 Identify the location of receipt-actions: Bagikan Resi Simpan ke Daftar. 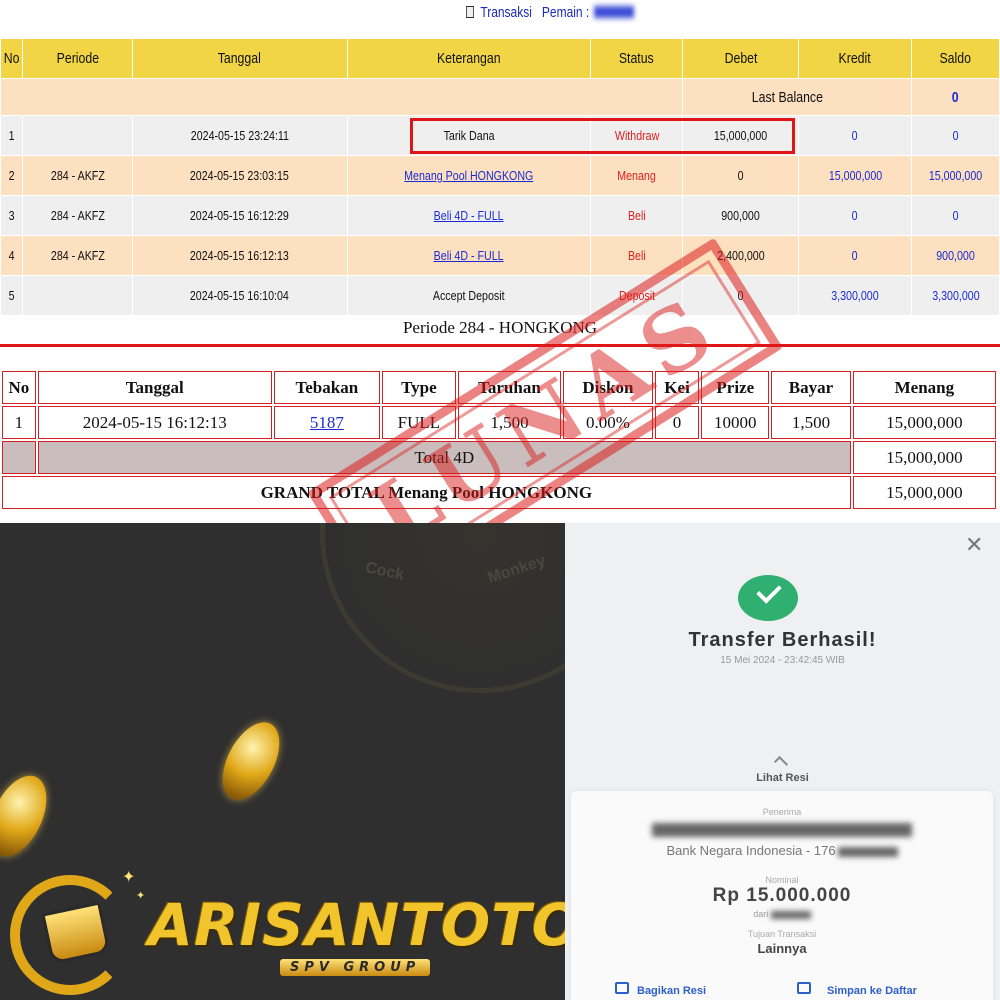
(782, 989).